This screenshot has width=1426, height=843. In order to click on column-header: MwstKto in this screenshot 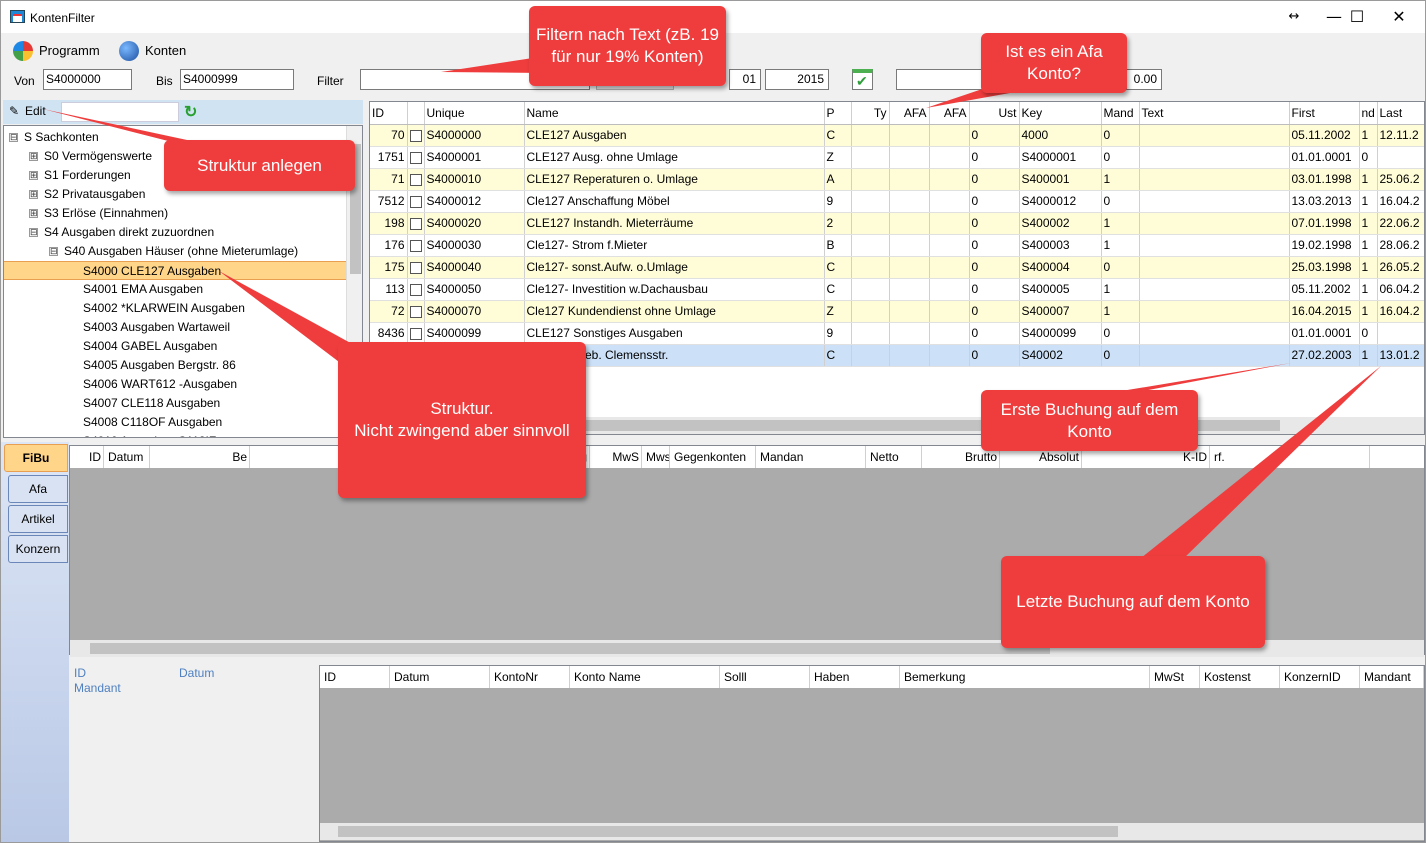, I will do `click(656, 457)`.